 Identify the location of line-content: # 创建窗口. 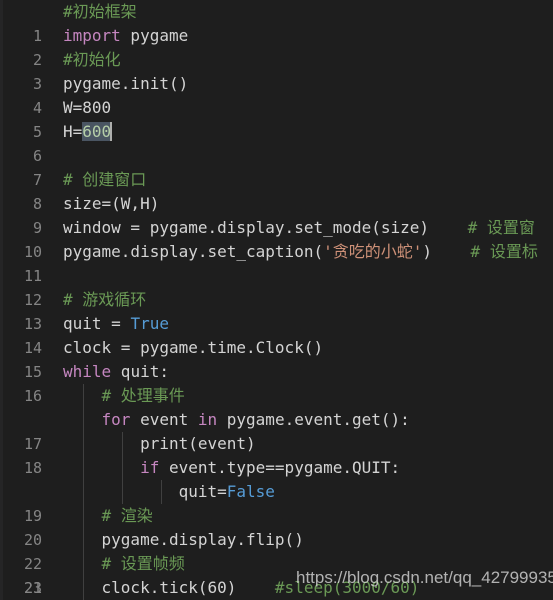
(104, 180).